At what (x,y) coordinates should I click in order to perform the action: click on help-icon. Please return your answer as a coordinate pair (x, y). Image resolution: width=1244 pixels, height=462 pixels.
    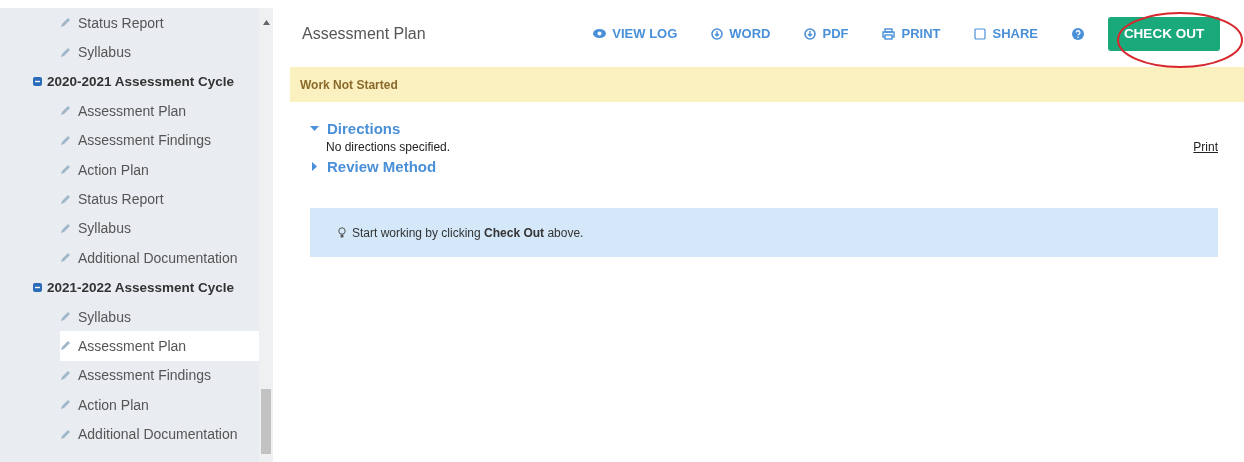
    Looking at the image, I should click on (1078, 33).